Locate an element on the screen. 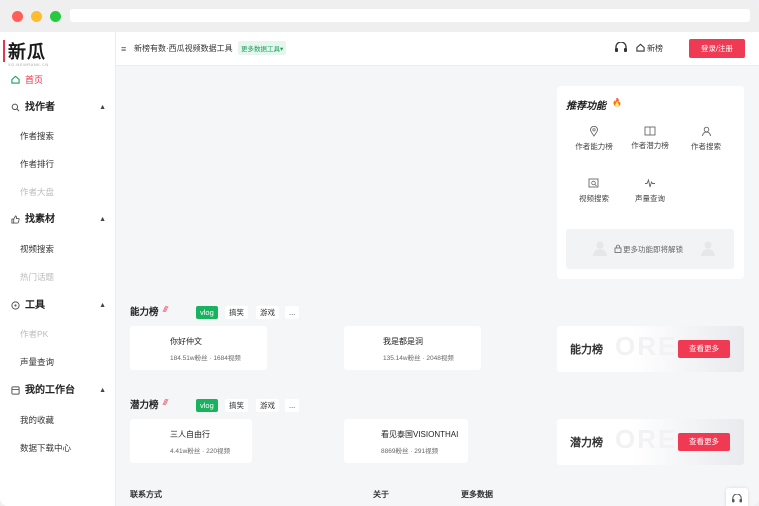 This screenshot has height=506, width=759. sidebar-item-label: 找素材 is located at coordinates (40, 219).